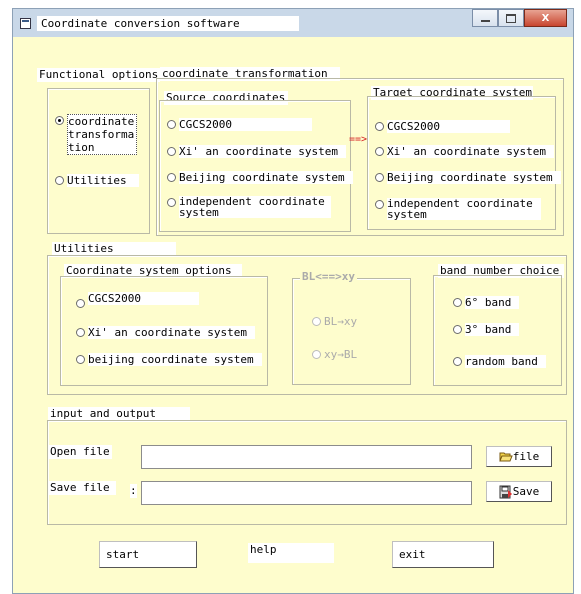 Image resolution: width=581 pixels, height=594 pixels. Describe the element at coordinates (114, 249) in the screenshot. I see `utilities-label: Utilities` at that location.